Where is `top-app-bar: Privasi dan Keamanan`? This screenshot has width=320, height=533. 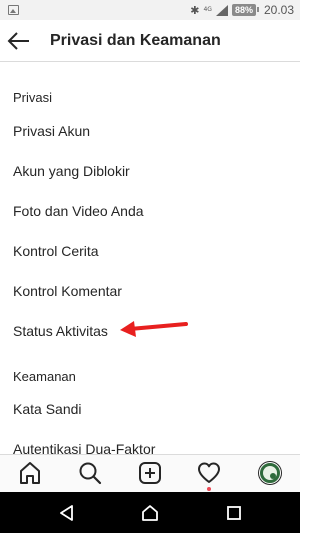 top-app-bar: Privasi dan Keamanan is located at coordinates (150, 41).